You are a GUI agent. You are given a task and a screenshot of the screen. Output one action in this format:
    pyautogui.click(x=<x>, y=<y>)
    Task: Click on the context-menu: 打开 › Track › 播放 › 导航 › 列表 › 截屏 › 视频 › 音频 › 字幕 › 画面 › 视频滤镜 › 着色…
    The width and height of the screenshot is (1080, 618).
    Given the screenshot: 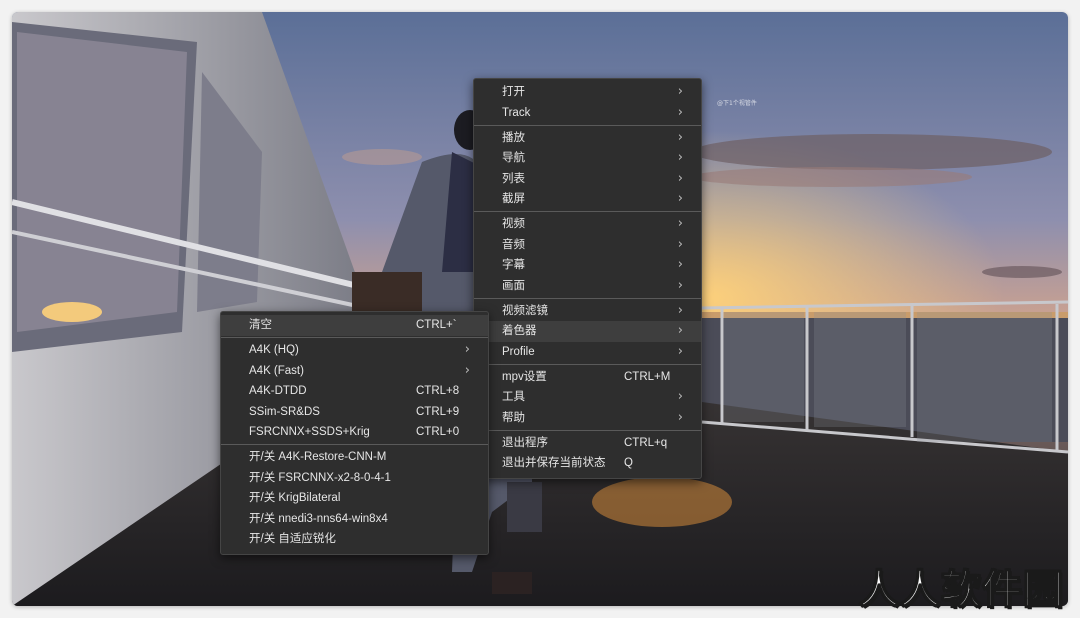 What is the action you would take?
    pyautogui.click(x=587, y=278)
    